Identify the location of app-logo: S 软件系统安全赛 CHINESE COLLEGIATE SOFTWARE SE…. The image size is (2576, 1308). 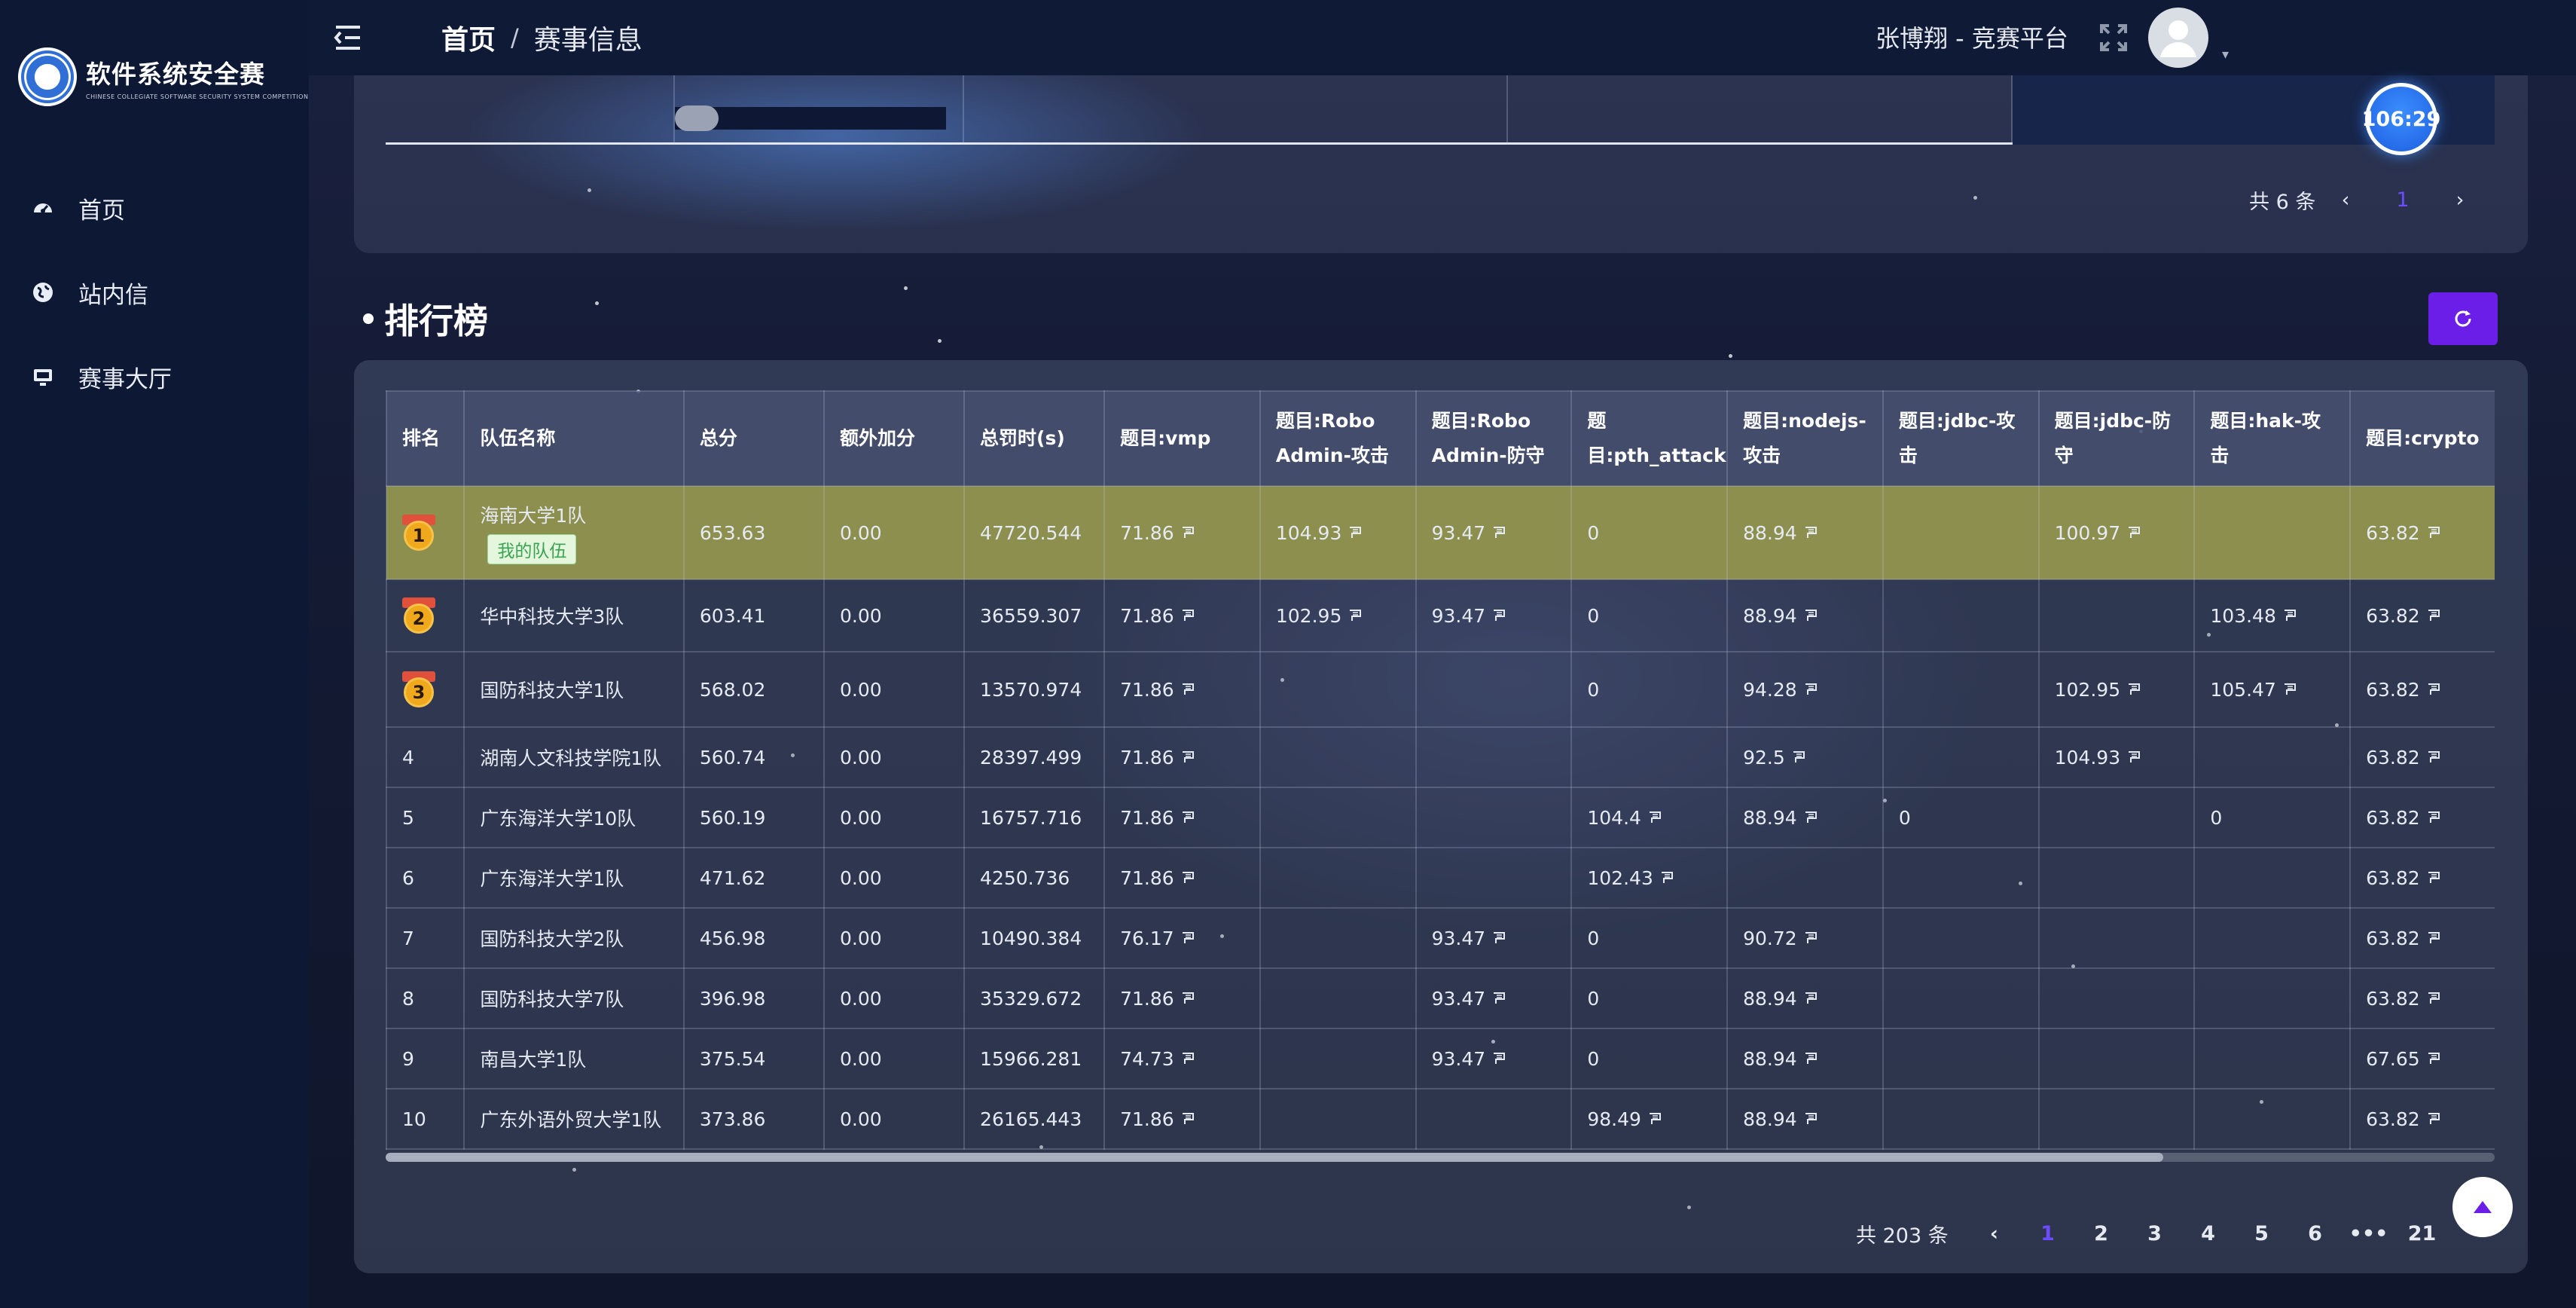
(163, 77).